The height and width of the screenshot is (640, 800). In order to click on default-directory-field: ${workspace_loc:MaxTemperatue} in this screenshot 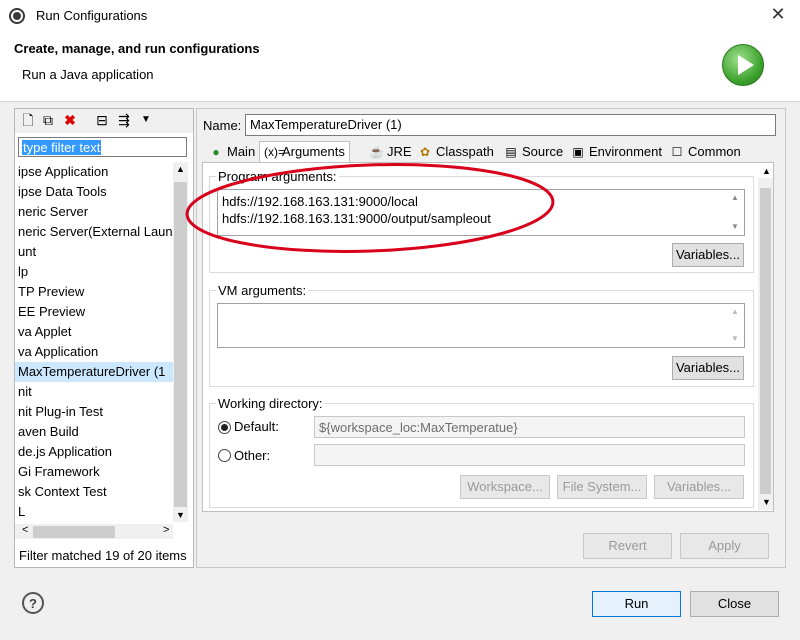, I will do `click(529, 427)`.